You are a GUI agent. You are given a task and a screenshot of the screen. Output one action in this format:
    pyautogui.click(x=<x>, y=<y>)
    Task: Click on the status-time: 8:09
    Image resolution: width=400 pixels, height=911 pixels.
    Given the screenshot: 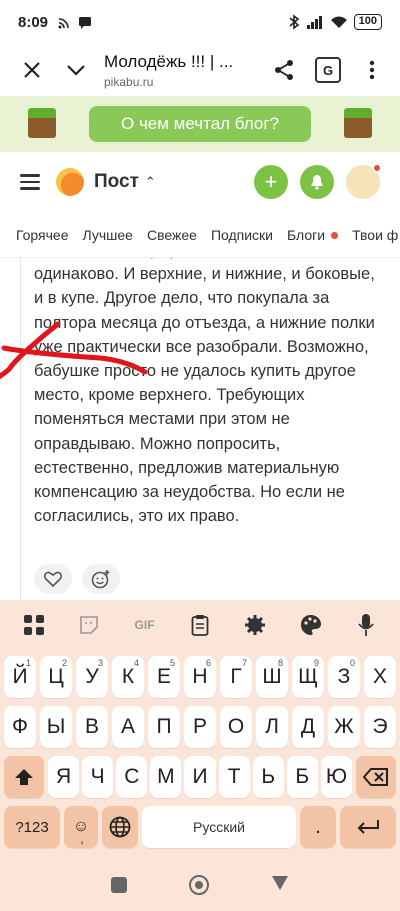 What is the action you would take?
    pyautogui.click(x=33, y=22)
    